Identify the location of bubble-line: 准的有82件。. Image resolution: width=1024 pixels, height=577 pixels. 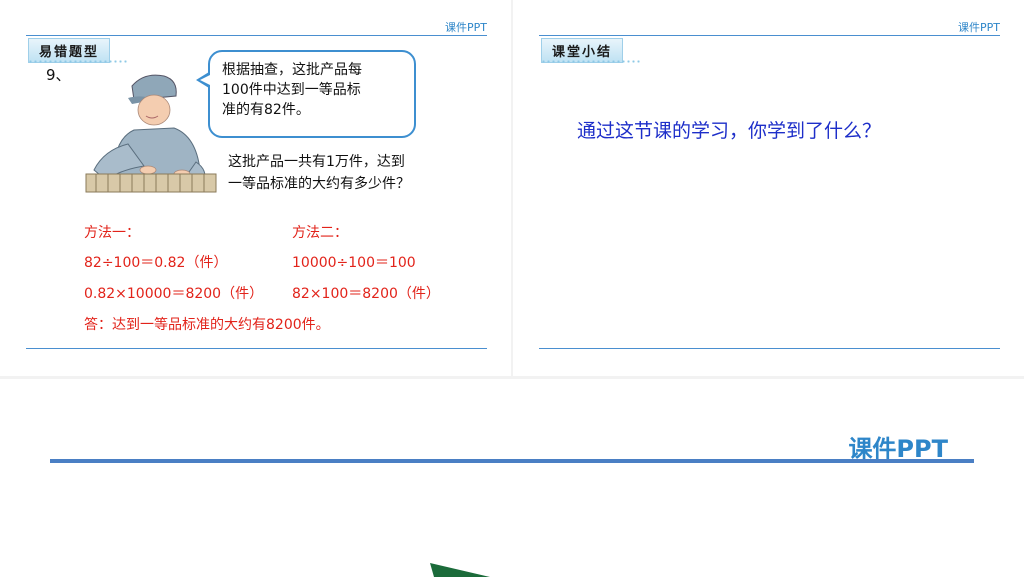
(266, 110).